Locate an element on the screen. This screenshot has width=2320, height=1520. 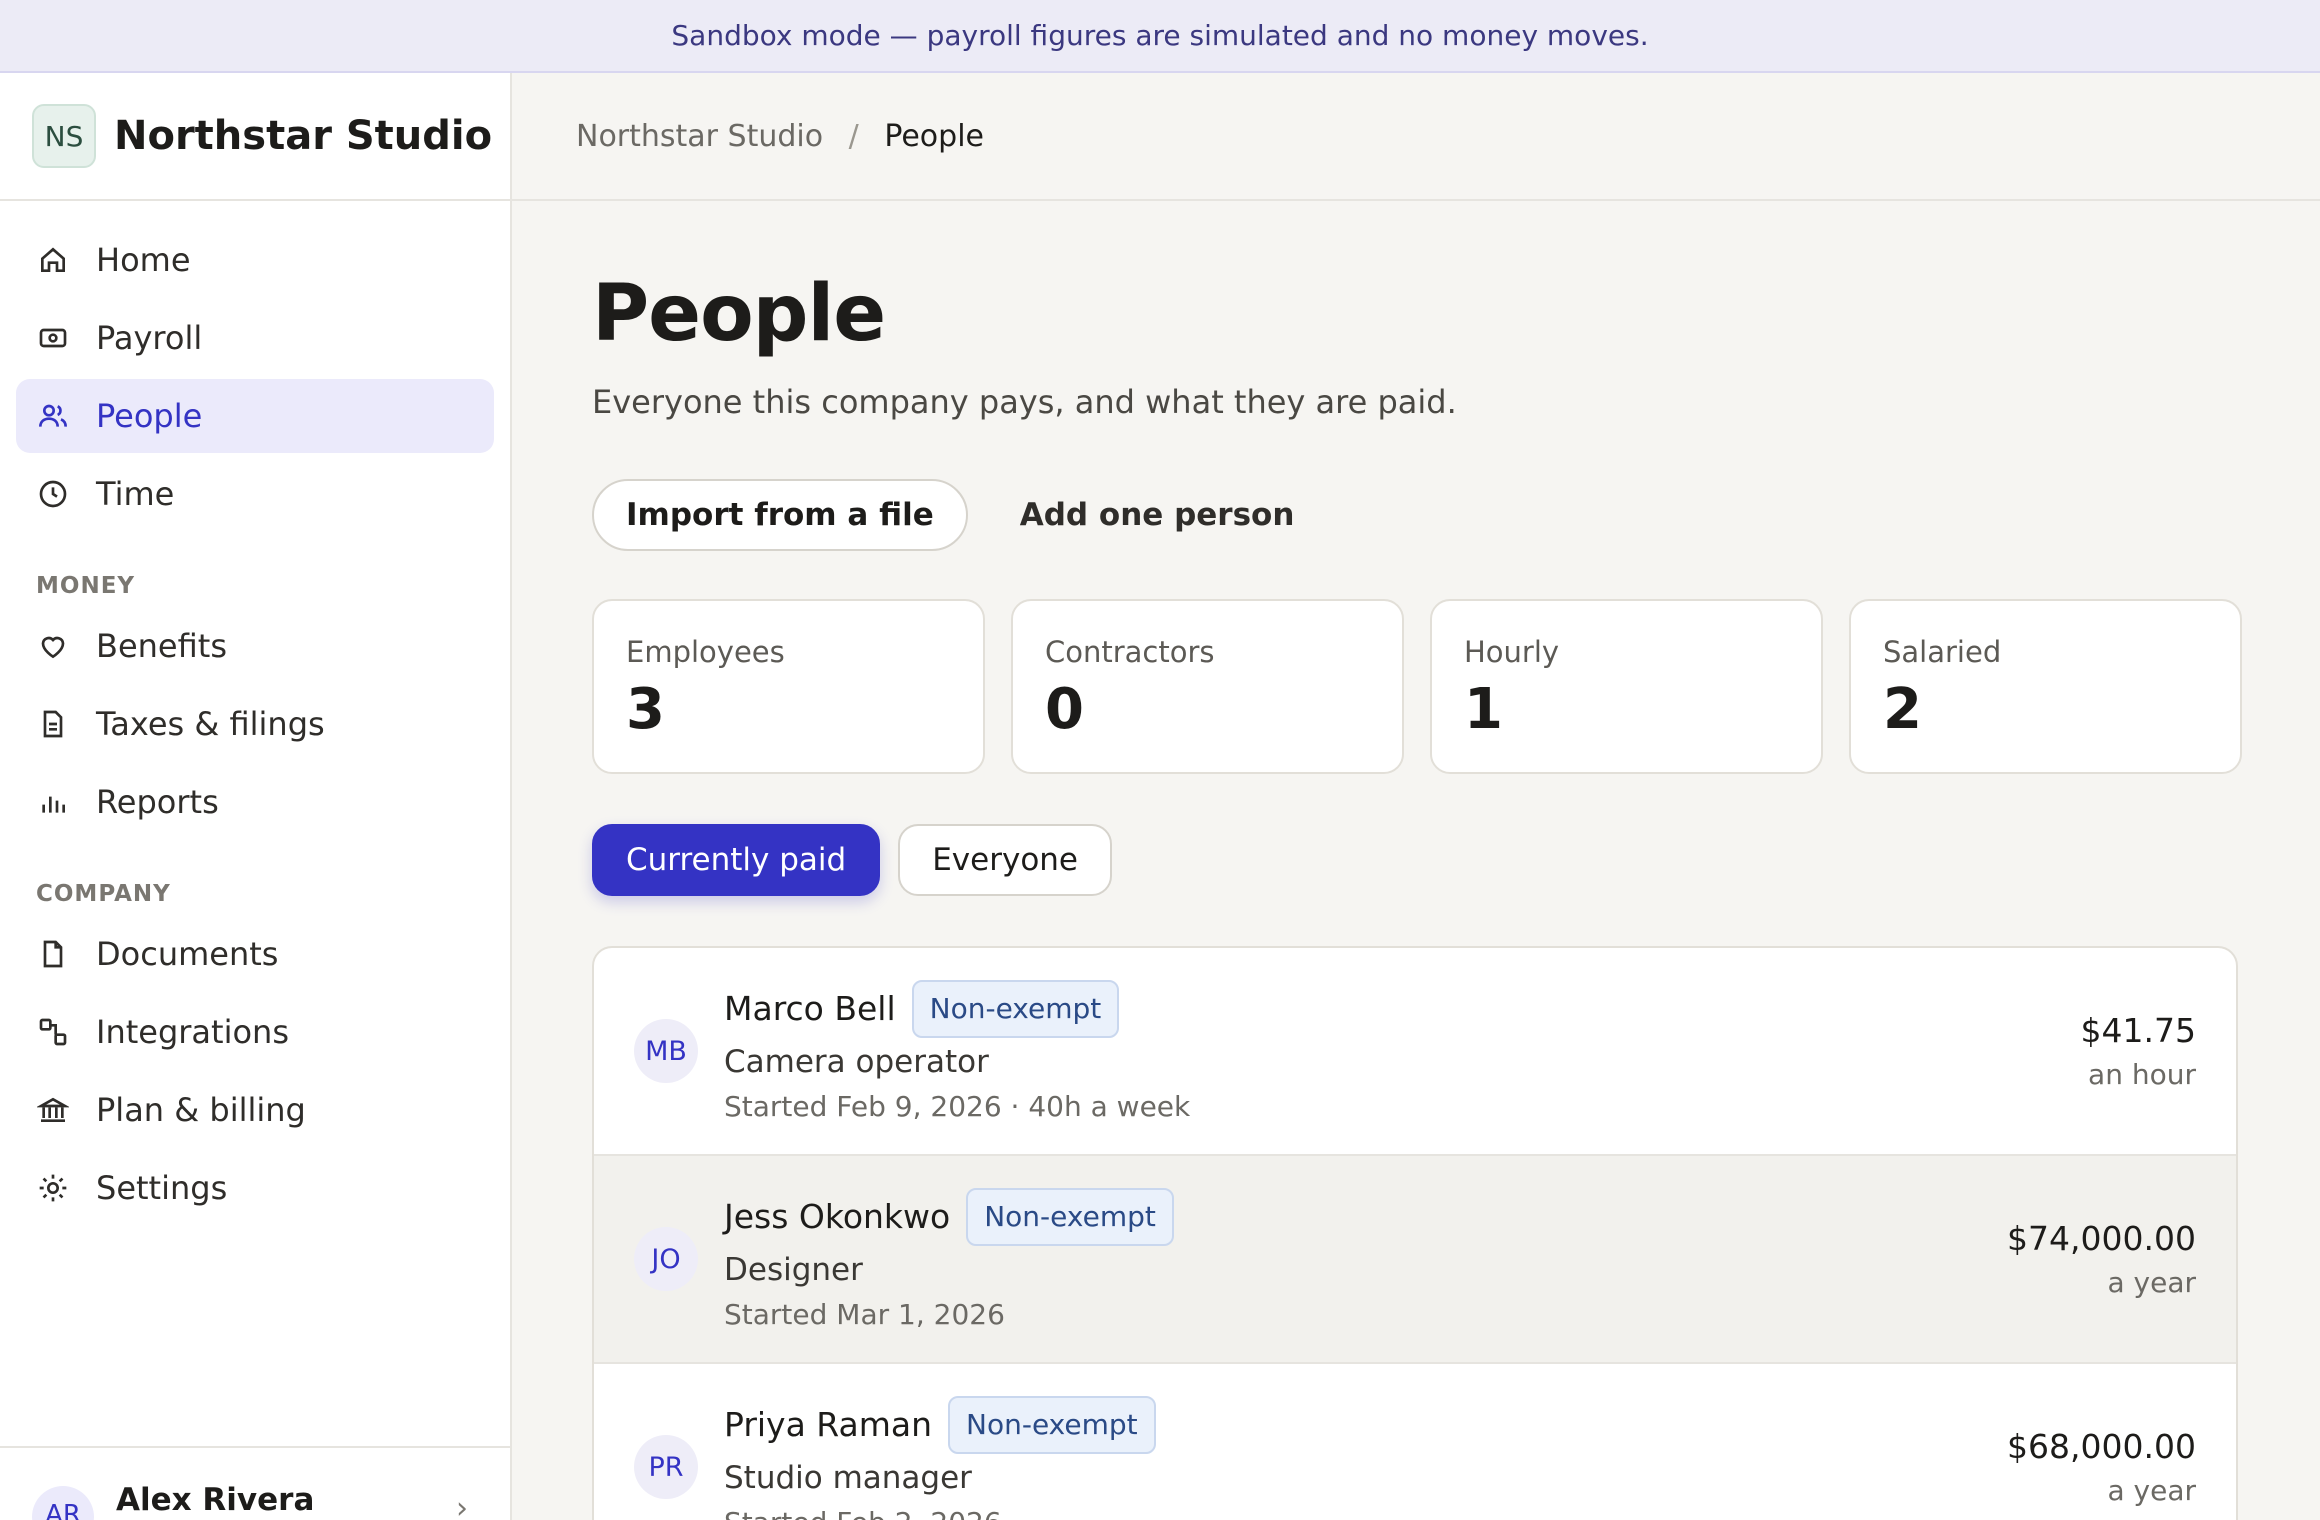
gear-icon is located at coordinates (53, 1188).